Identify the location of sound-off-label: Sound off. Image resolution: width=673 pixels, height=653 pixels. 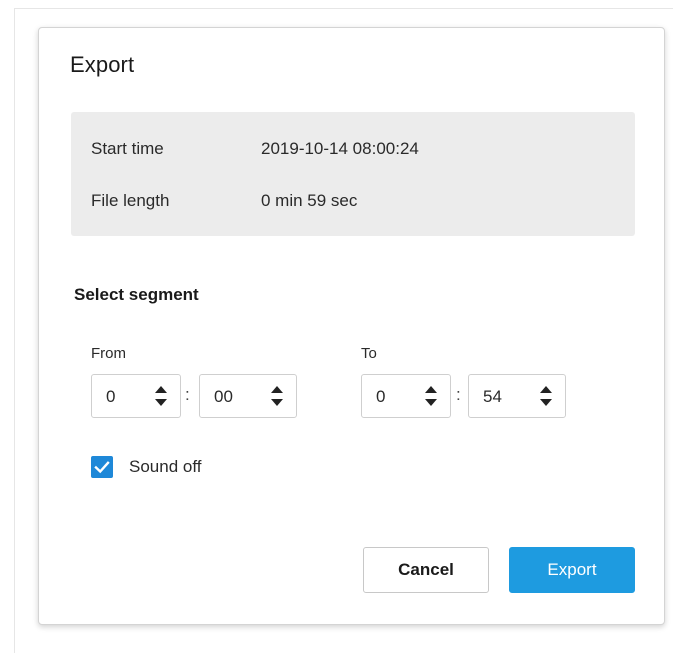
(165, 467).